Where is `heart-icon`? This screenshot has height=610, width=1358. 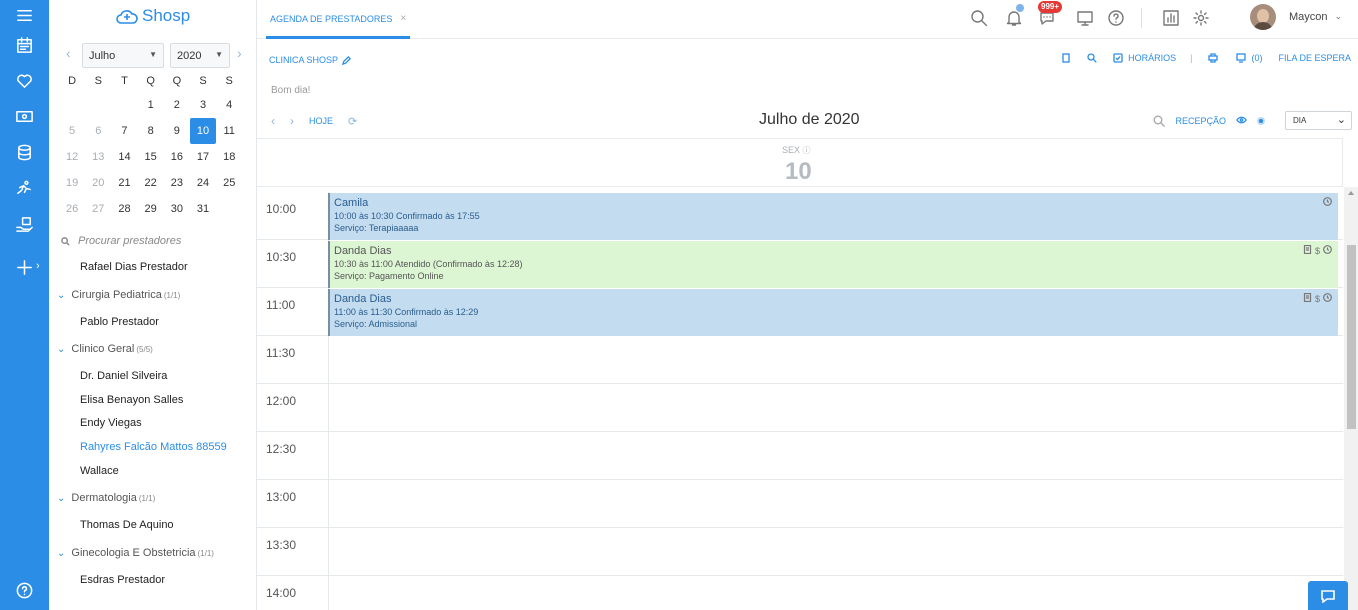
heart-icon is located at coordinates (24, 80).